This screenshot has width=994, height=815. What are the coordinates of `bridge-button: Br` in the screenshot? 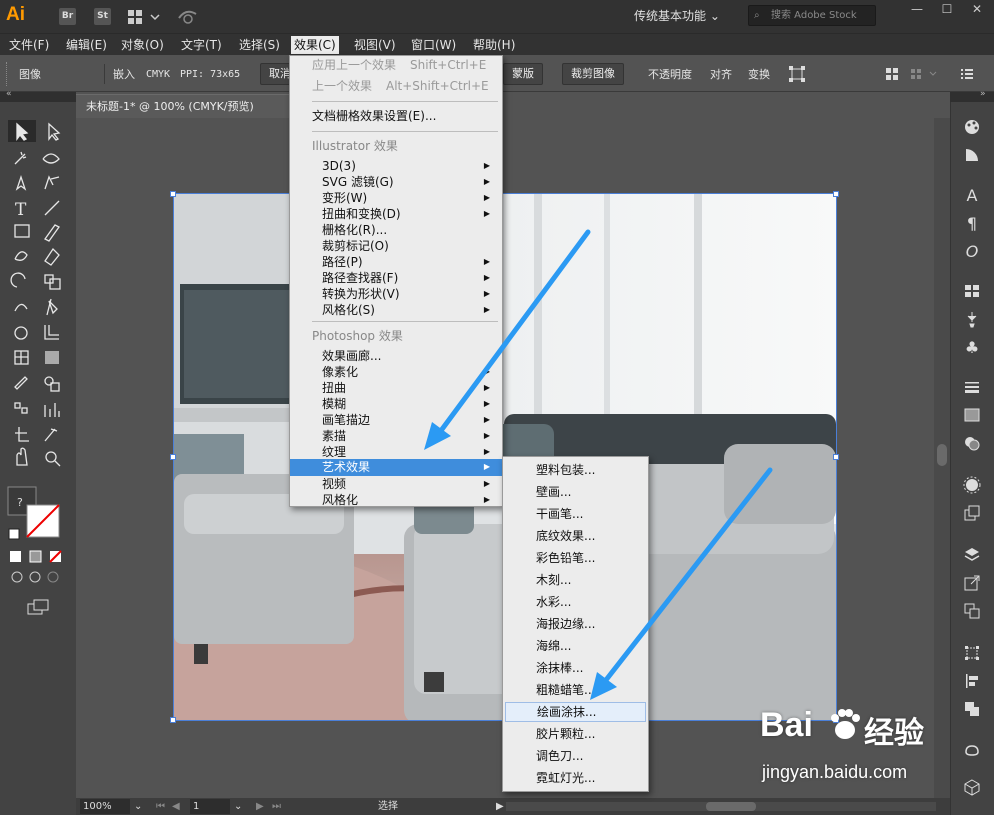 It's located at (67, 16).